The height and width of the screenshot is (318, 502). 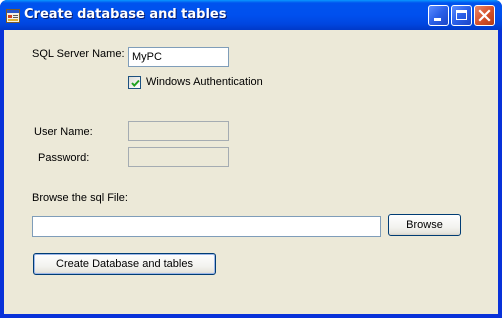 What do you see at coordinates (206, 226) in the screenshot?
I see `sql-file-path-input` at bounding box center [206, 226].